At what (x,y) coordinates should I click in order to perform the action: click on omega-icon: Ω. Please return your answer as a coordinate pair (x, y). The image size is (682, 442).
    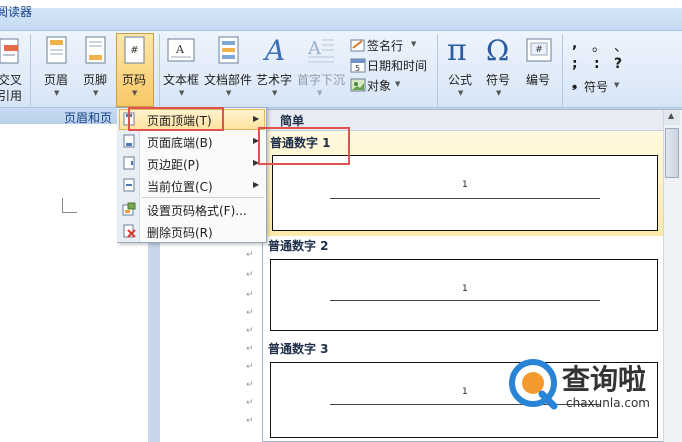
    Looking at the image, I should click on (497, 50).